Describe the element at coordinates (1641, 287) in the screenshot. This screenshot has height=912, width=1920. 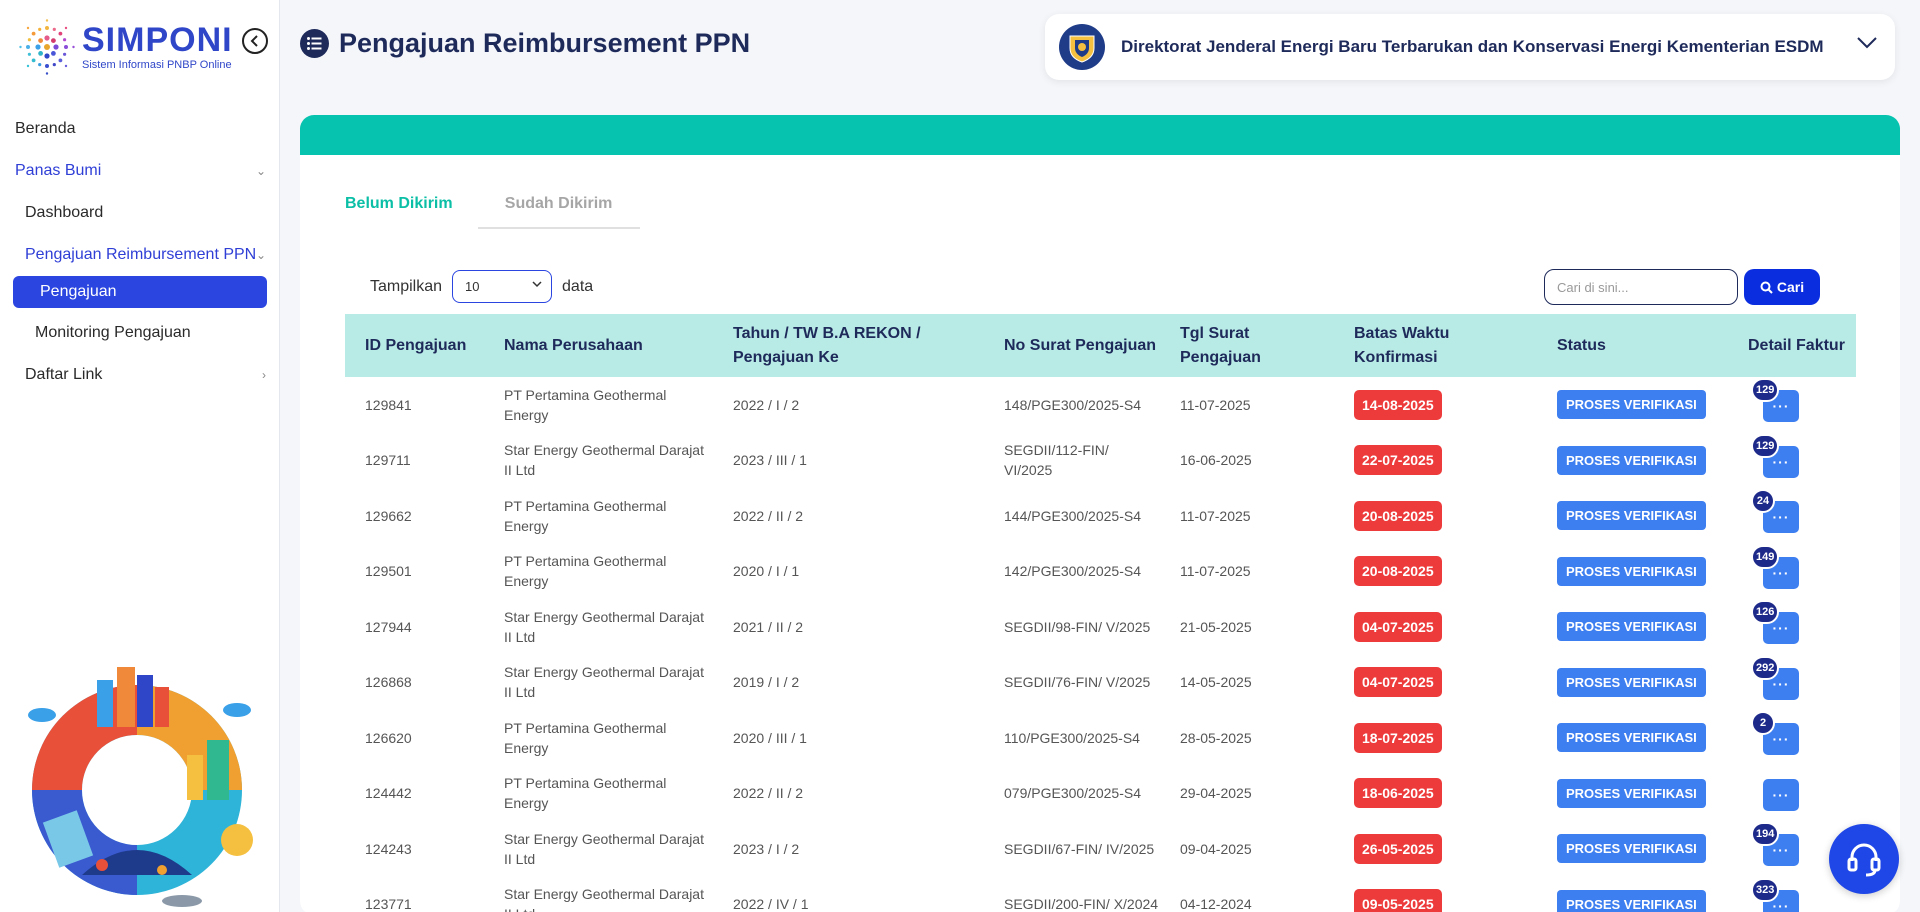
I see `search-input` at that location.